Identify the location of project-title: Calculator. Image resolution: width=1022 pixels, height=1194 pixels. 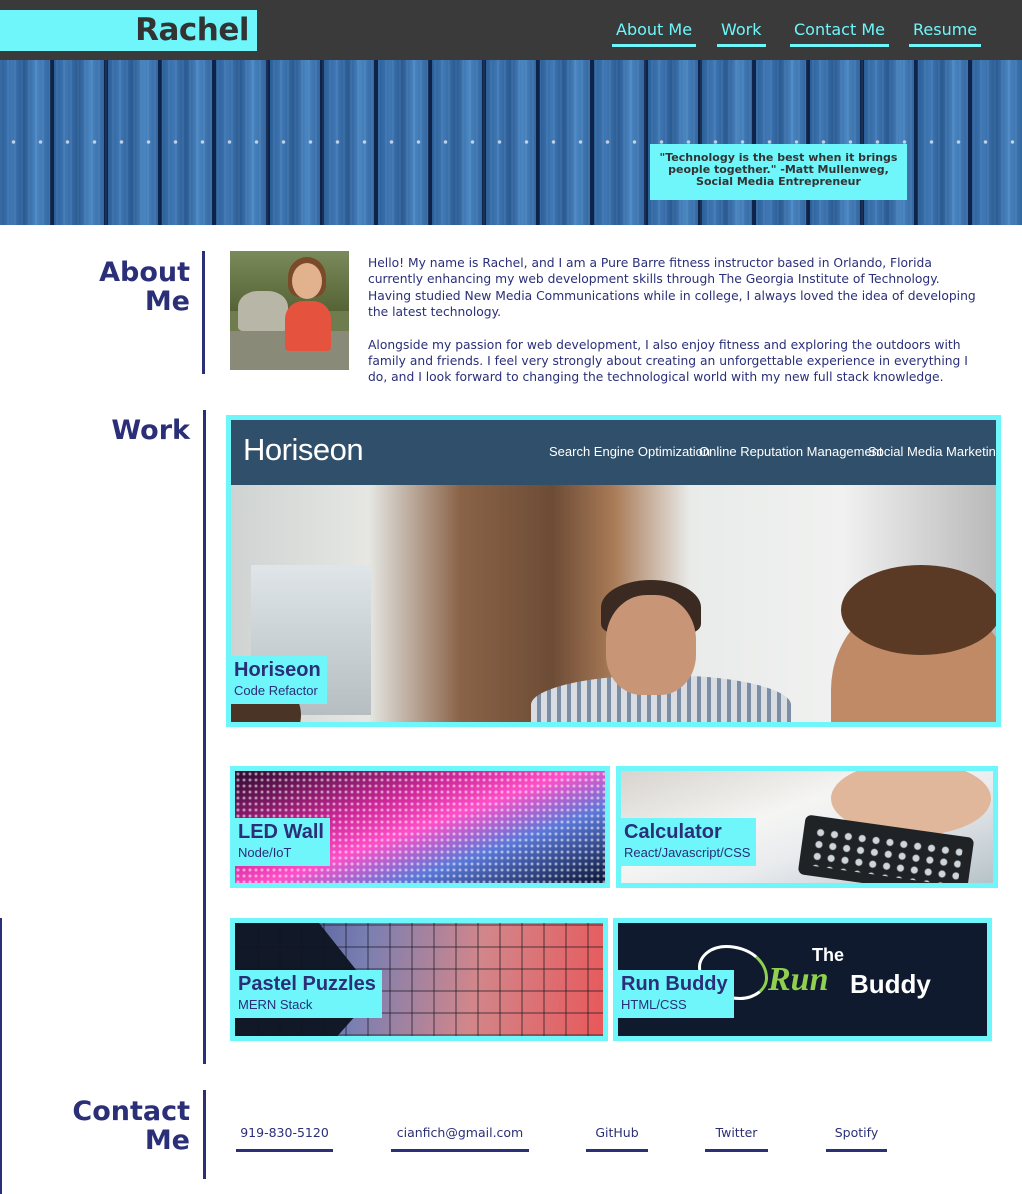
(687, 832).